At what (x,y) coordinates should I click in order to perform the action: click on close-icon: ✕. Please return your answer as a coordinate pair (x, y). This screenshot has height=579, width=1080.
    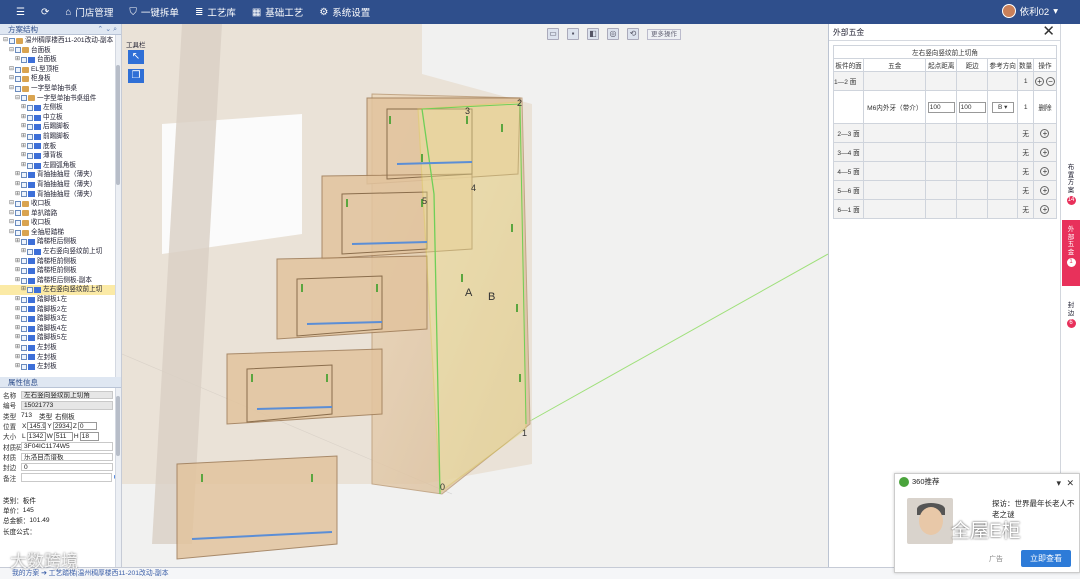
    Looking at the image, I should click on (1048, 31).